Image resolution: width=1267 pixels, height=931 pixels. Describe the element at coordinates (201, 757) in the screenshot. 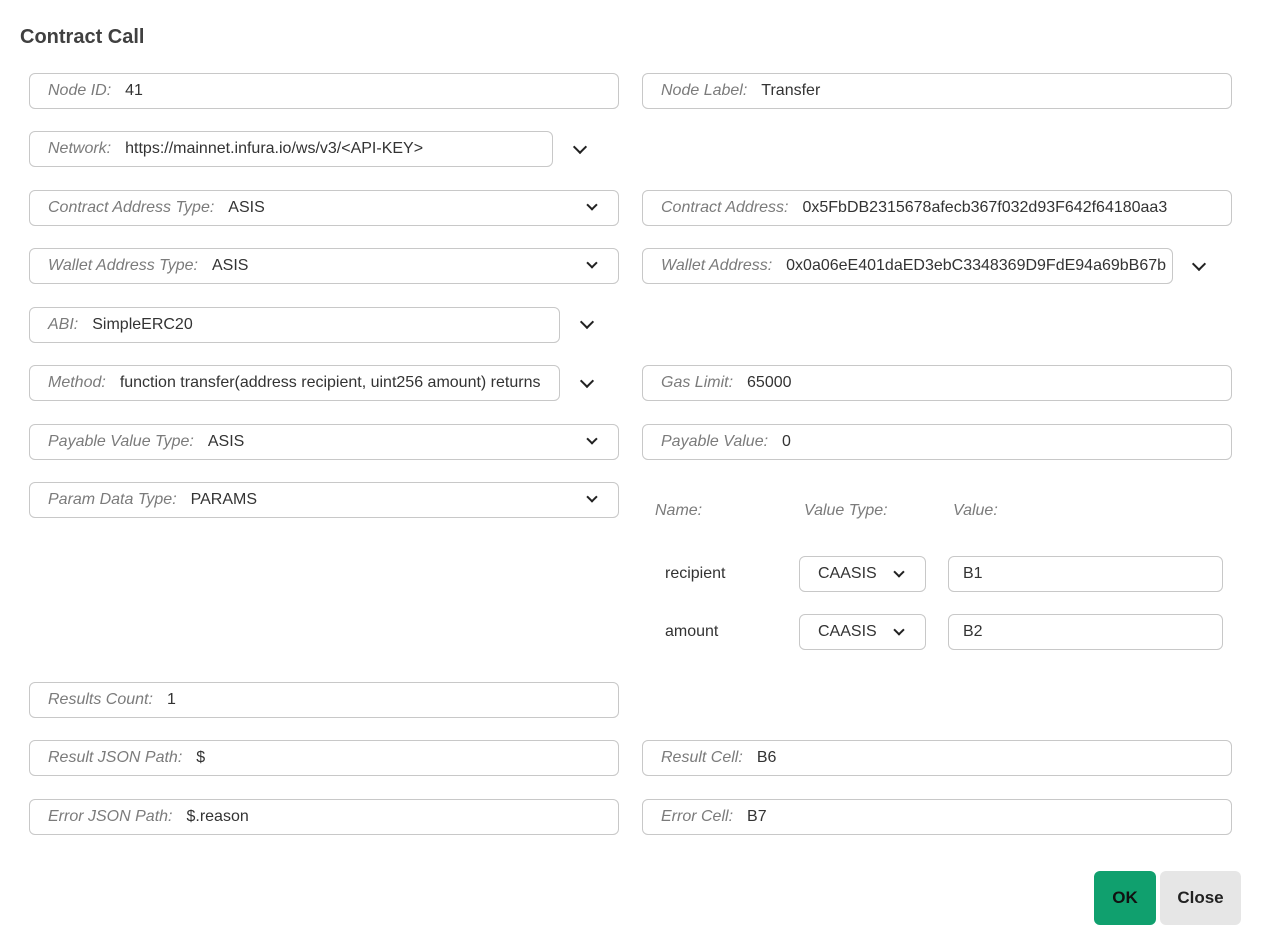

I see `result-json-path-value: $` at that location.